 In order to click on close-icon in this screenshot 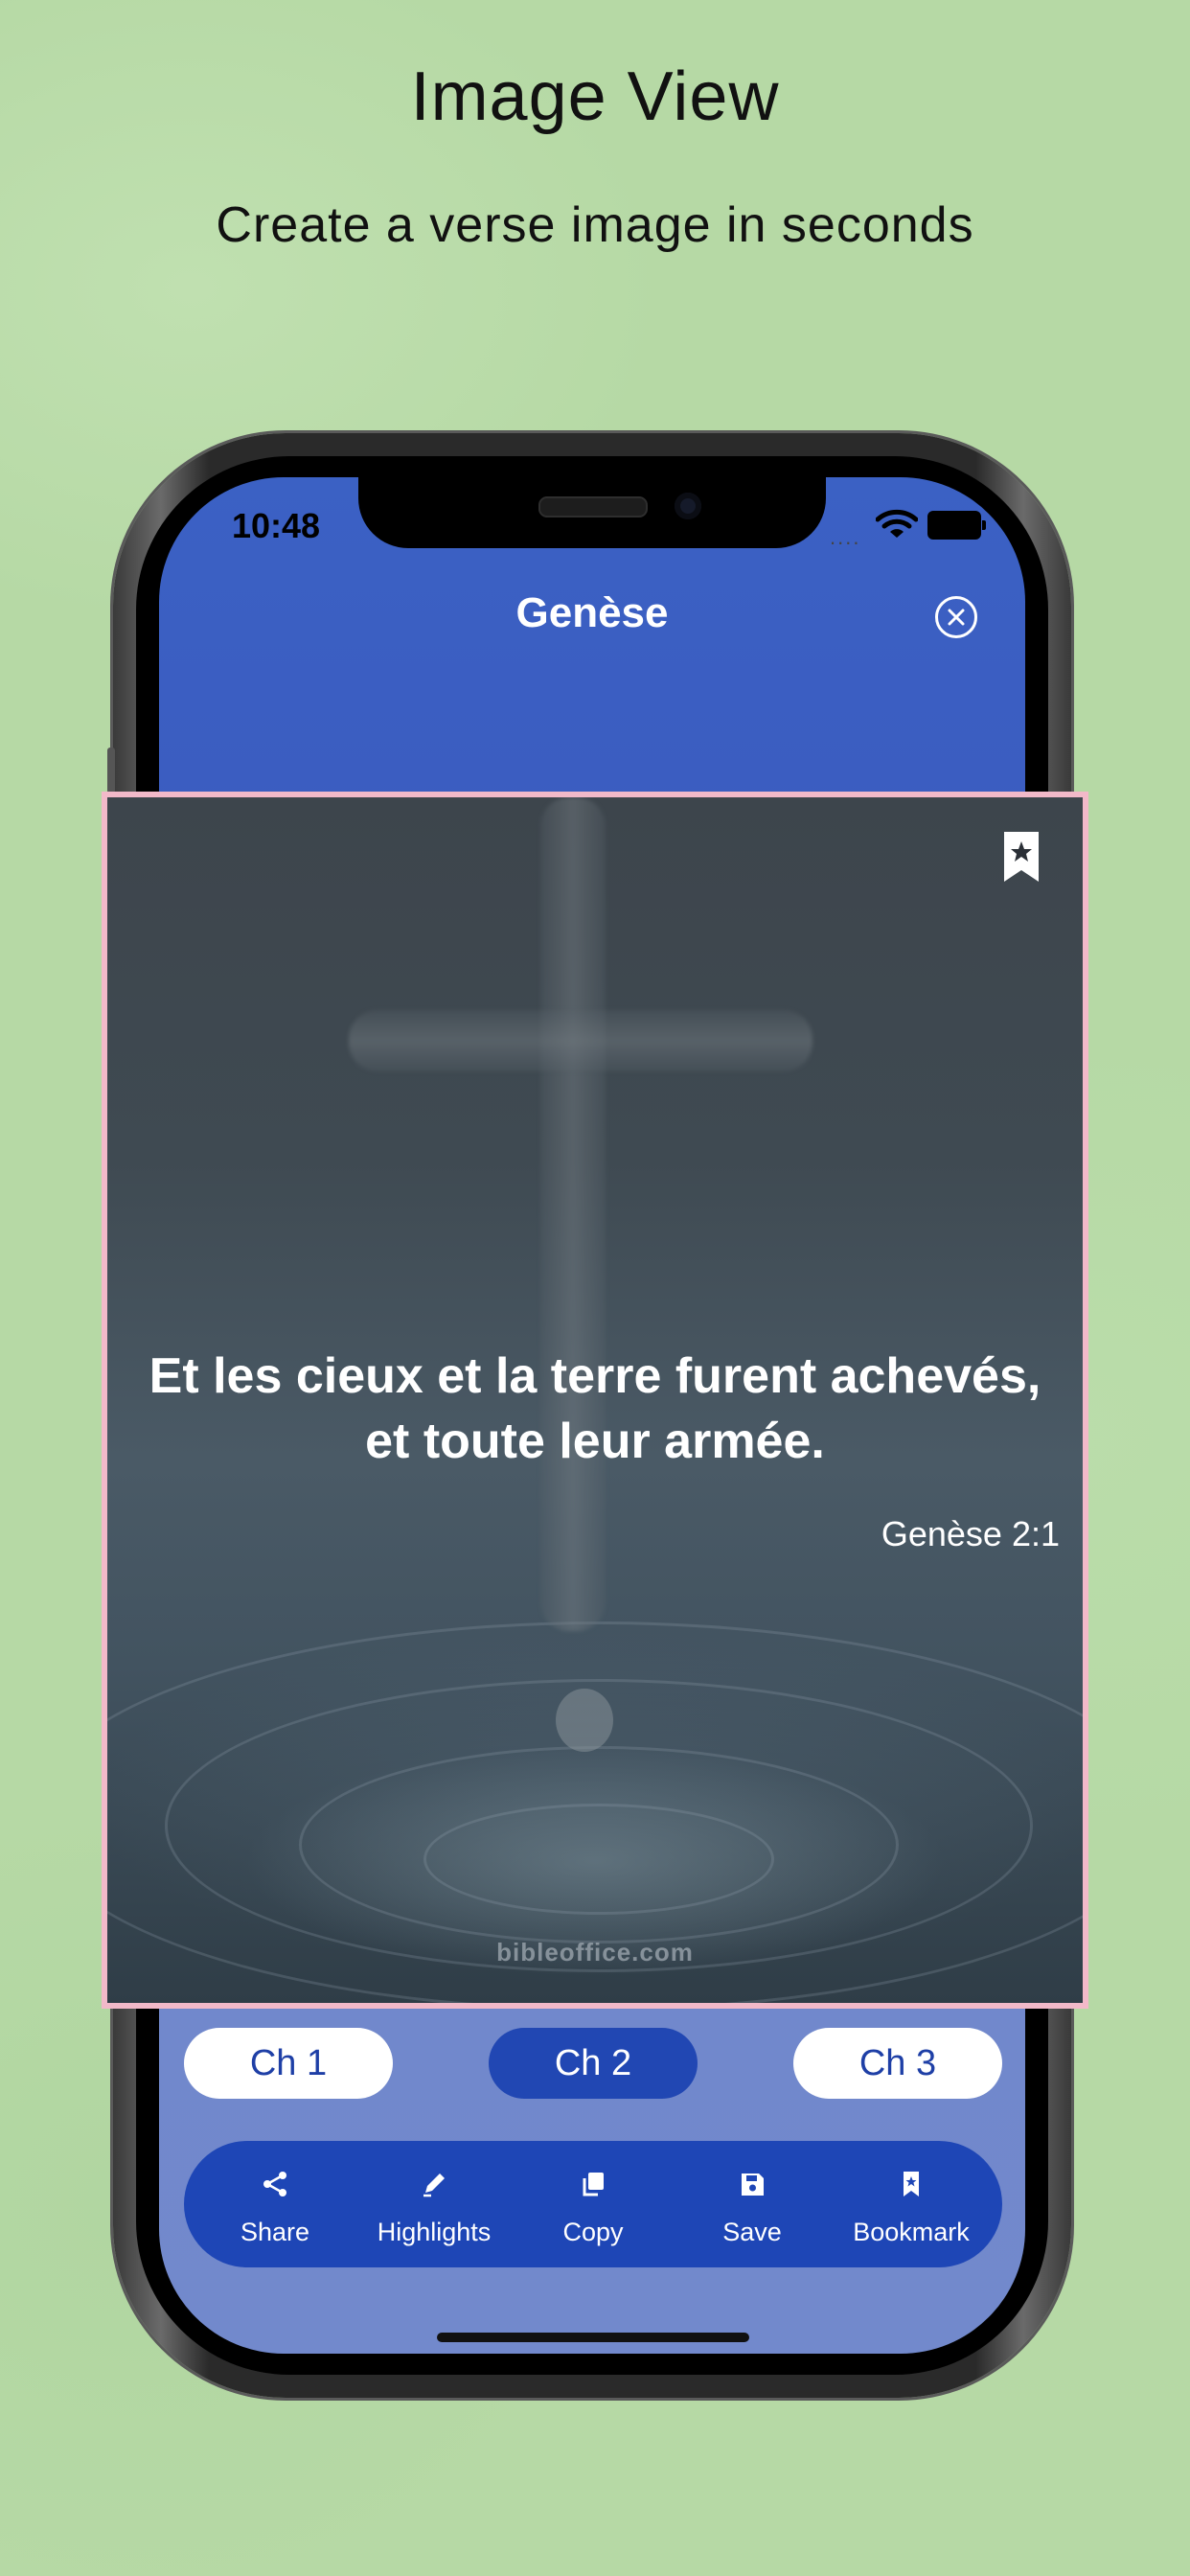, I will do `click(957, 617)`.